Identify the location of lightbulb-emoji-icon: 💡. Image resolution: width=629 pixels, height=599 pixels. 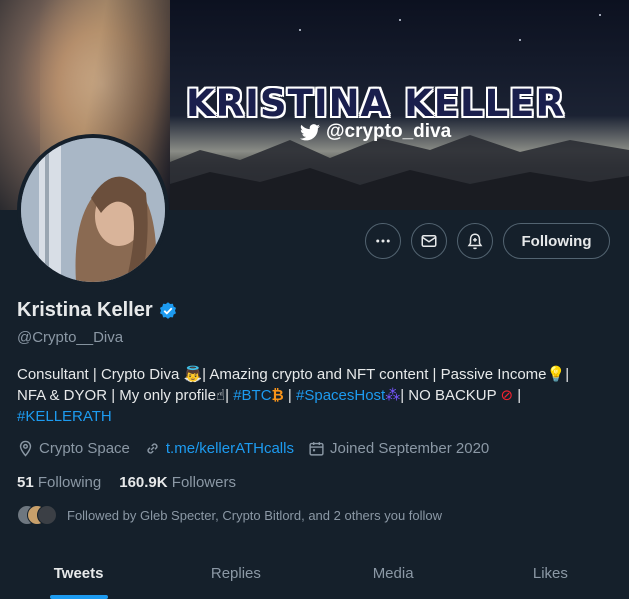
(556, 374).